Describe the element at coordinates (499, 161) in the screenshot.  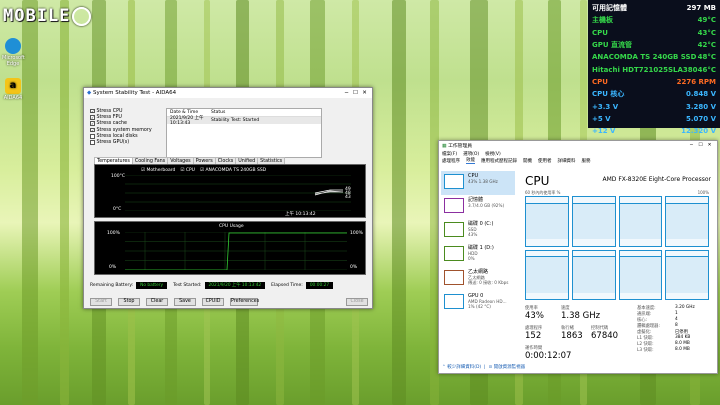
I see `taskmgr-tab: 應用程式歷程記錄` at that location.